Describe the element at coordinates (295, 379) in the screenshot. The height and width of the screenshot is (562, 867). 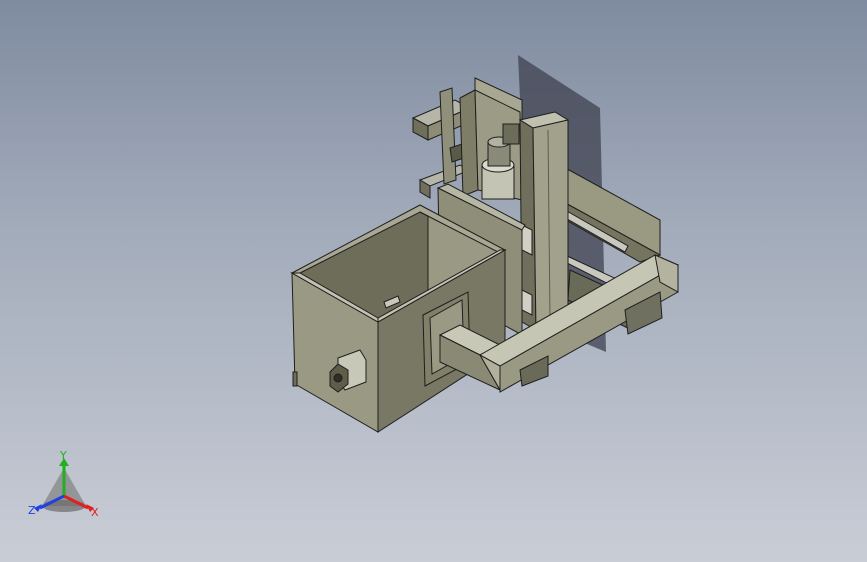
I see `side-brackets` at that location.